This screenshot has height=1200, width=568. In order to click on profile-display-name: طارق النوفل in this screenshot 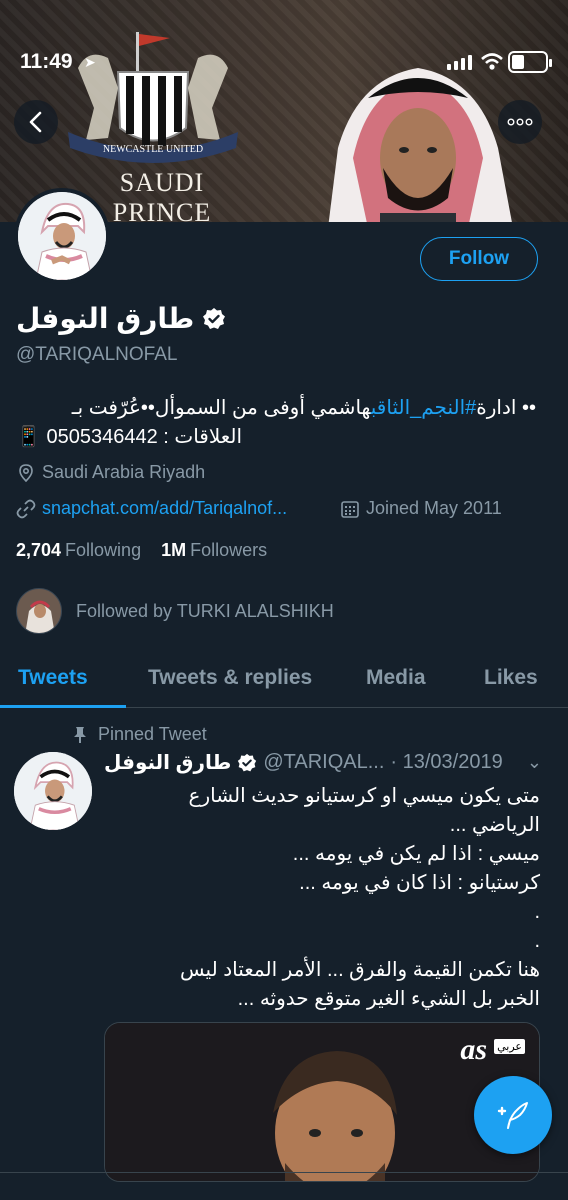, I will do `click(105, 318)`.